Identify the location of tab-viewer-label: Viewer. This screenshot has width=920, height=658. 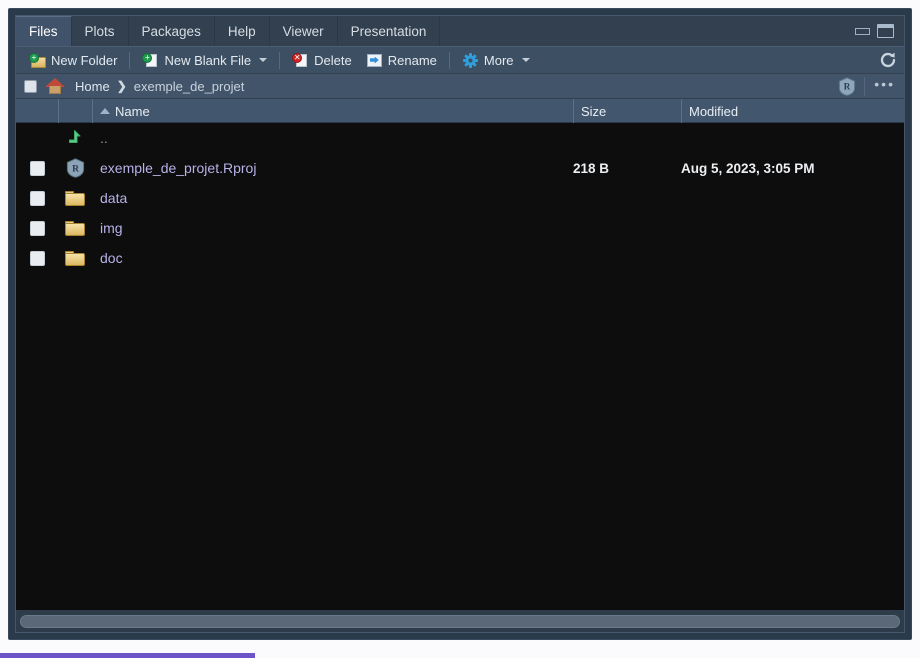
(303, 31).